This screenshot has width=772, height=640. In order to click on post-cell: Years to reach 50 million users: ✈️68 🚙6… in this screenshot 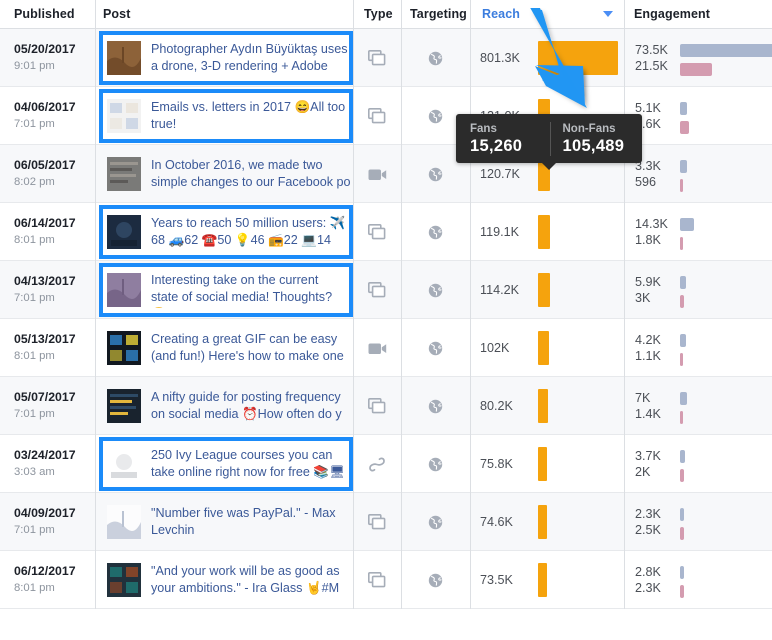, I will do `click(226, 232)`.